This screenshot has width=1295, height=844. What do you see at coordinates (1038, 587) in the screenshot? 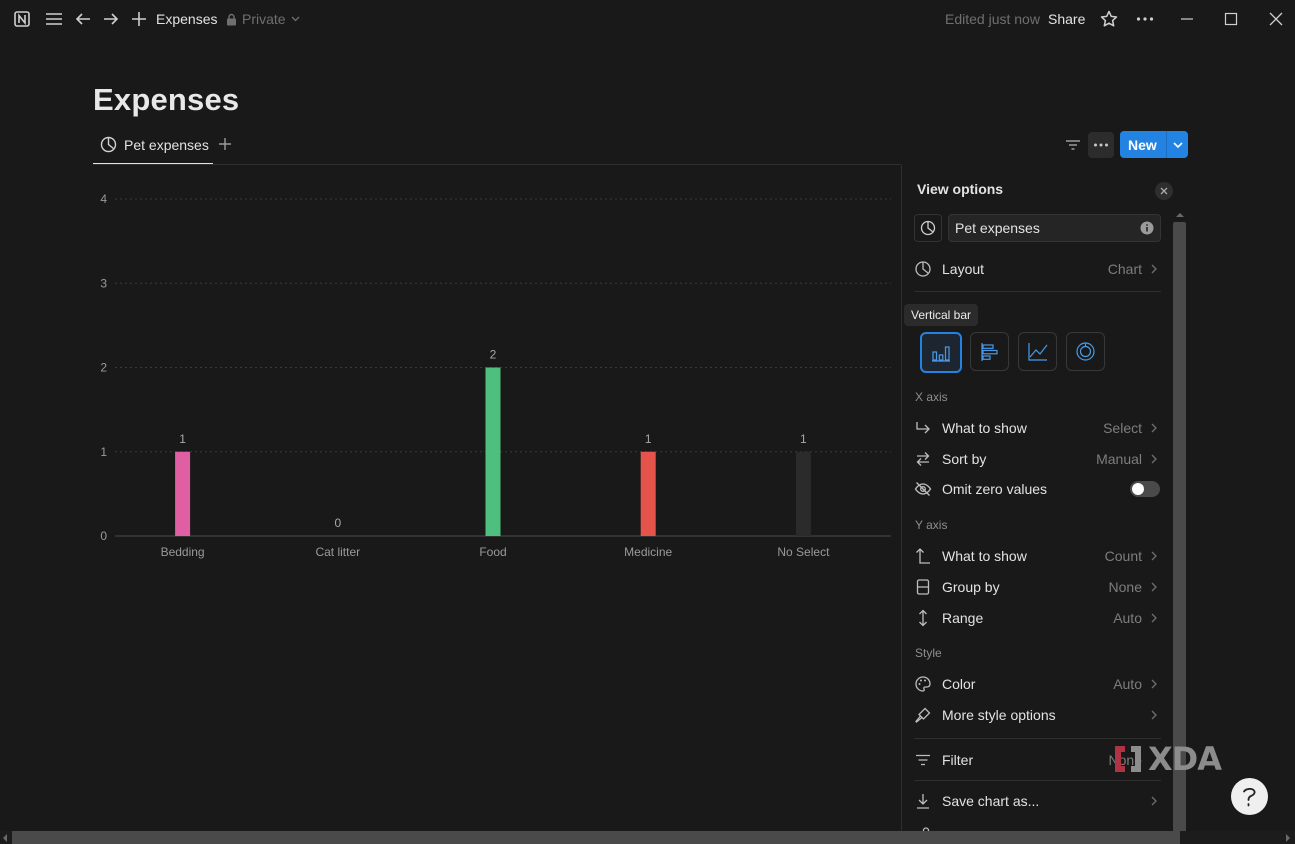
I see `group-by-row: Group by None` at bounding box center [1038, 587].